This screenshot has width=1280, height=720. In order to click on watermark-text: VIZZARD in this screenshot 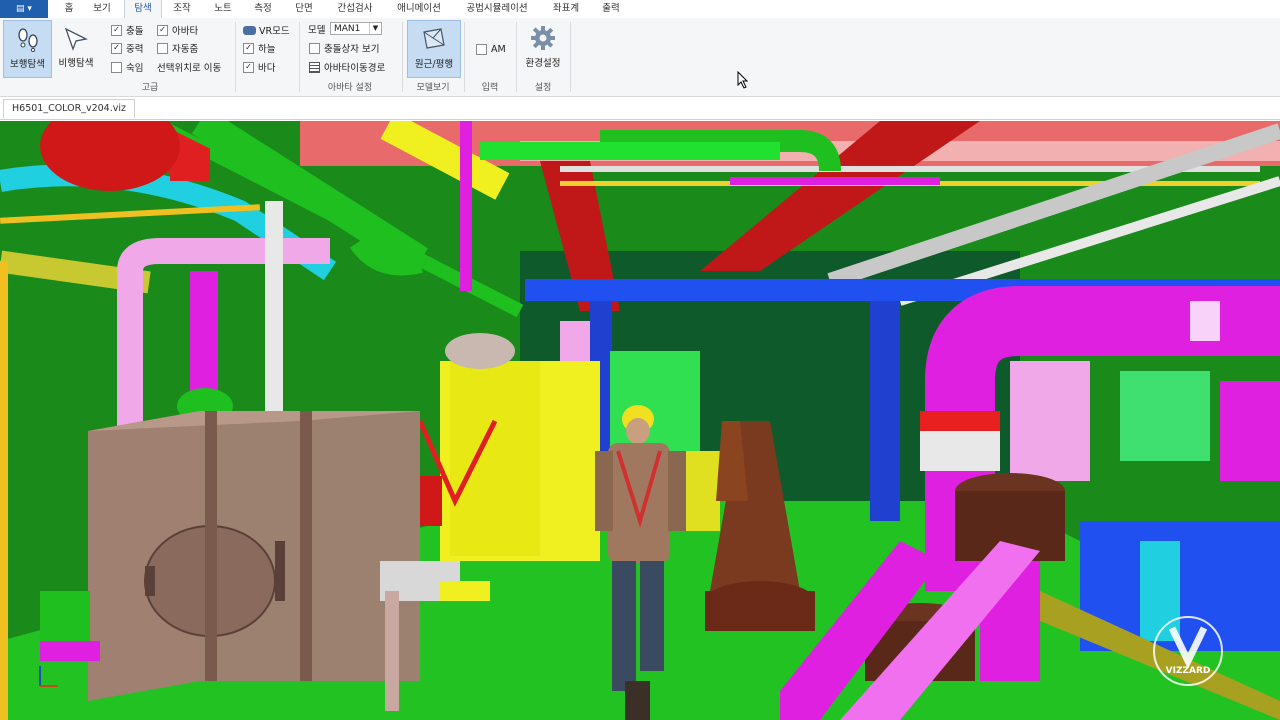, I will do `click(1188, 671)`.